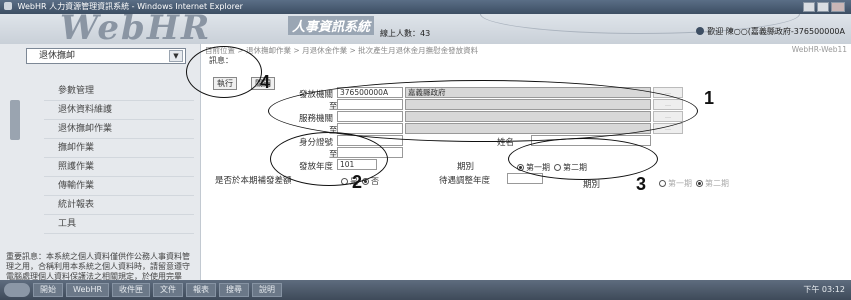  I want to click on name-label: 姓名, so click(506, 143).